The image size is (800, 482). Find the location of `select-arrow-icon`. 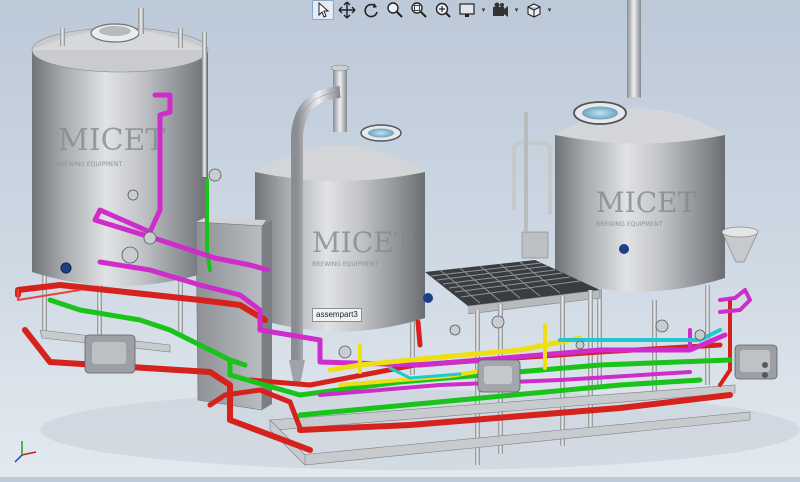

select-arrow-icon is located at coordinates (324, 9).